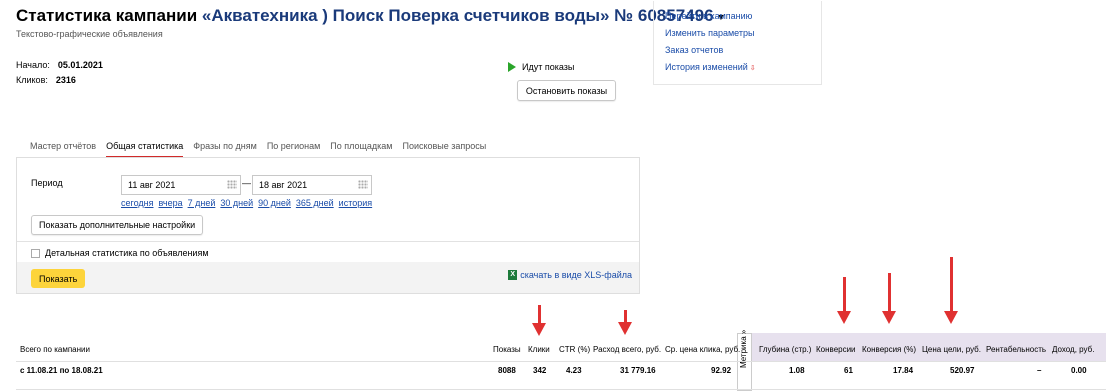 Image resolution: width=1106 pixels, height=391 pixels. Describe the element at coordinates (889, 298) in the screenshot. I see `annotation-arrow-conv-rate` at that location.